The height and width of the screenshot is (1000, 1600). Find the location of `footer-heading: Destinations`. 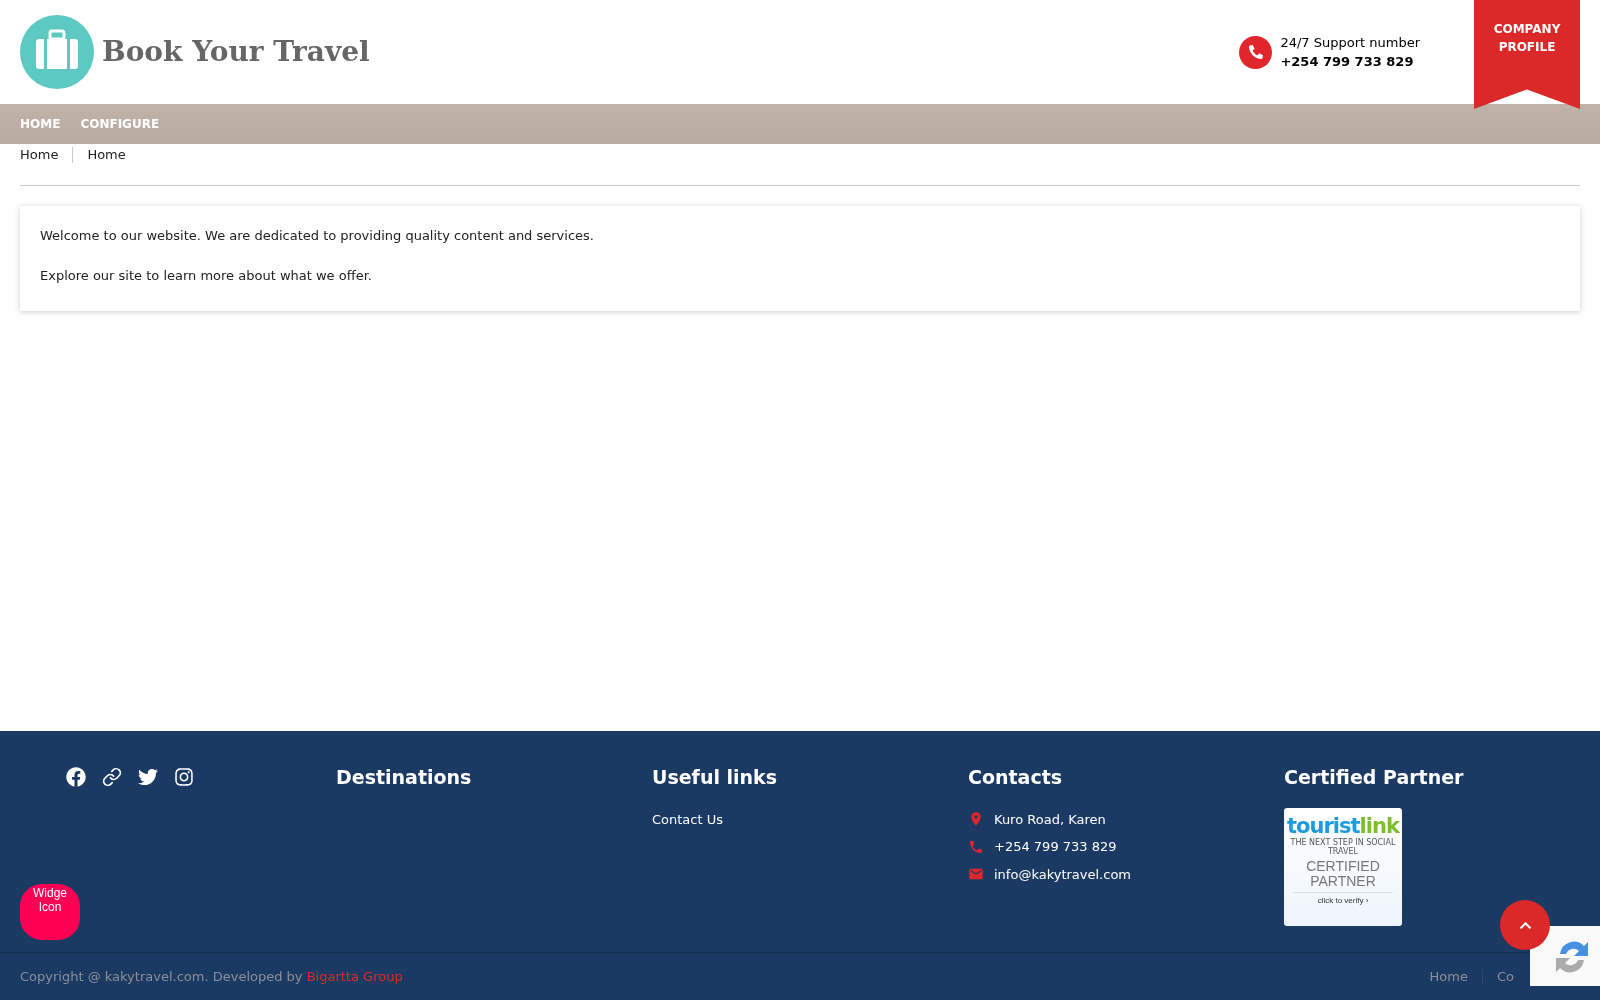

footer-heading: Destinations is located at coordinates (404, 777).